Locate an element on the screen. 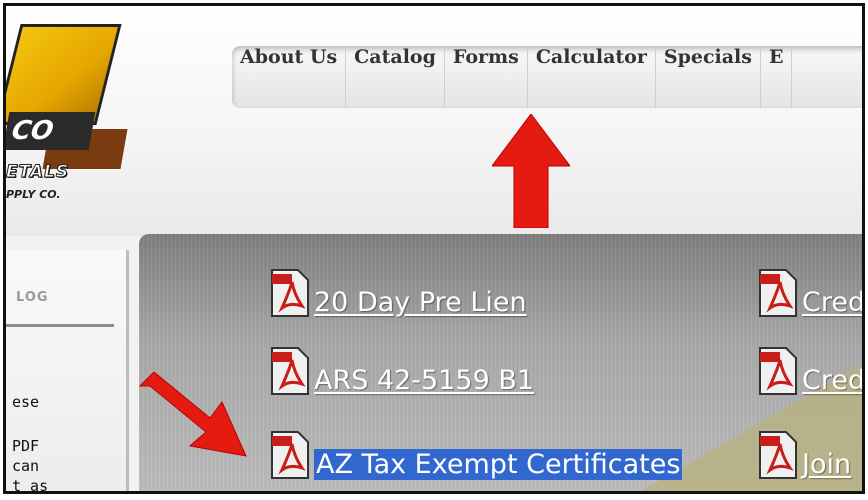  company-logo: CO ETALS PPLY CO. is located at coordinates (67, 109).